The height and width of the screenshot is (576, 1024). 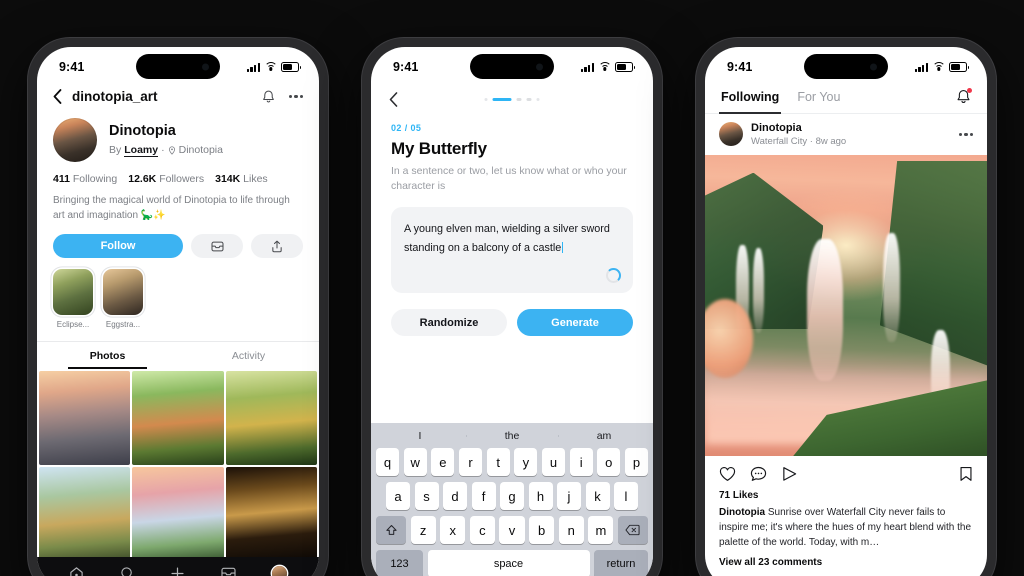 What do you see at coordinates (508, 563) in the screenshot?
I see `space-key: space` at bounding box center [508, 563].